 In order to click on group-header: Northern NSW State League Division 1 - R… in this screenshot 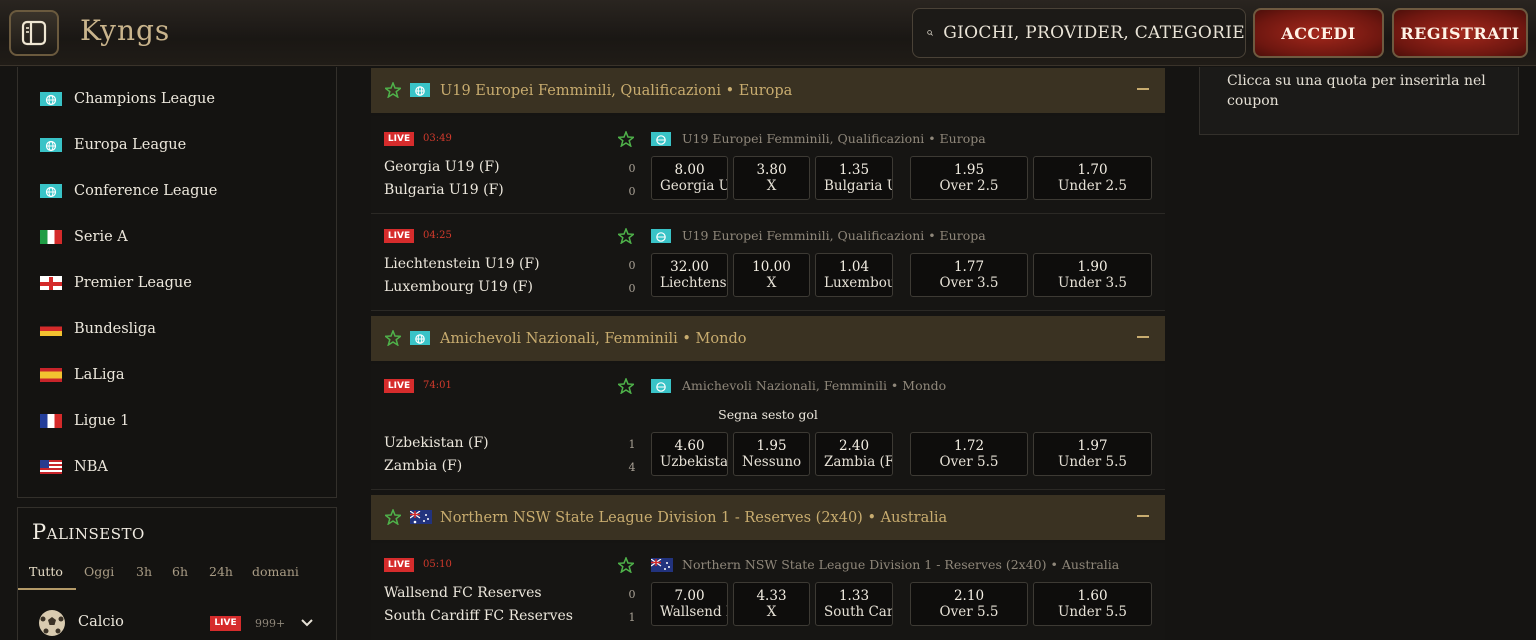, I will do `click(768, 517)`.